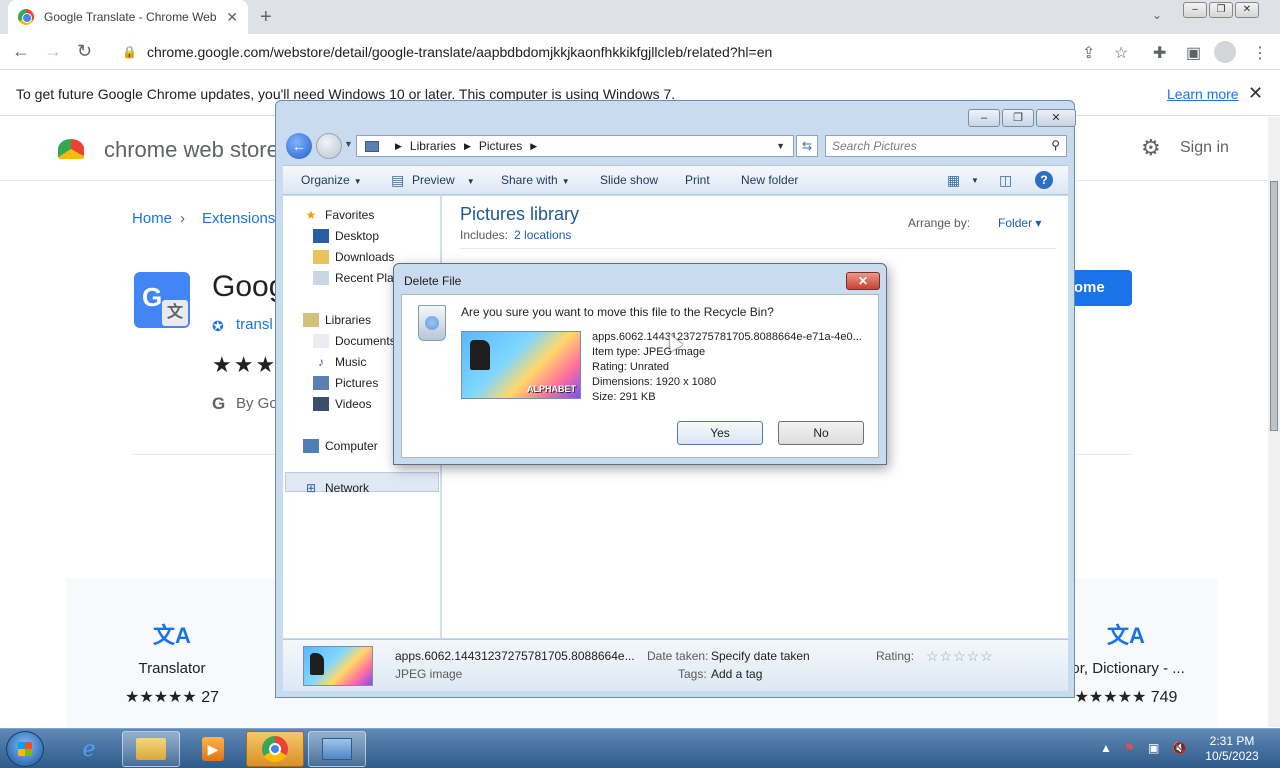 The image size is (1280, 768). I want to click on tab-search-chevron-icon: ⌄, so click(1157, 15).